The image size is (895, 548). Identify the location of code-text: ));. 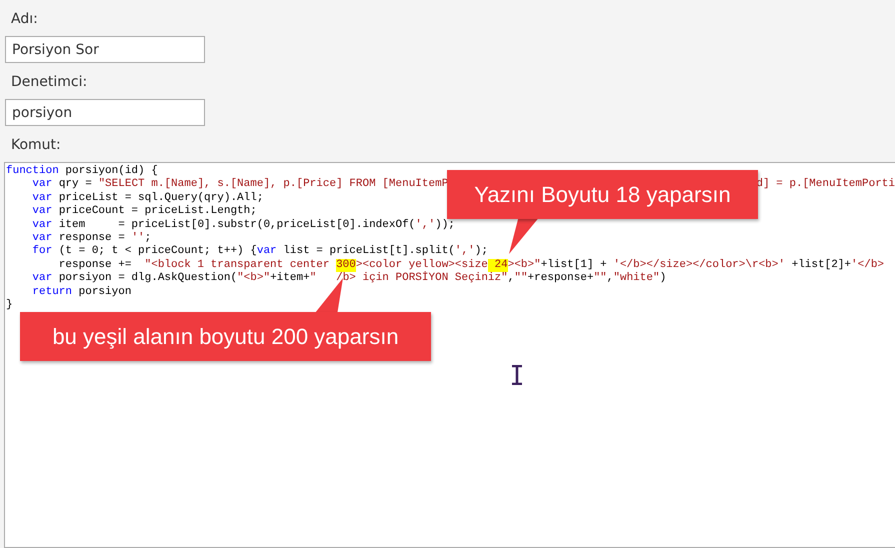
(445, 225).